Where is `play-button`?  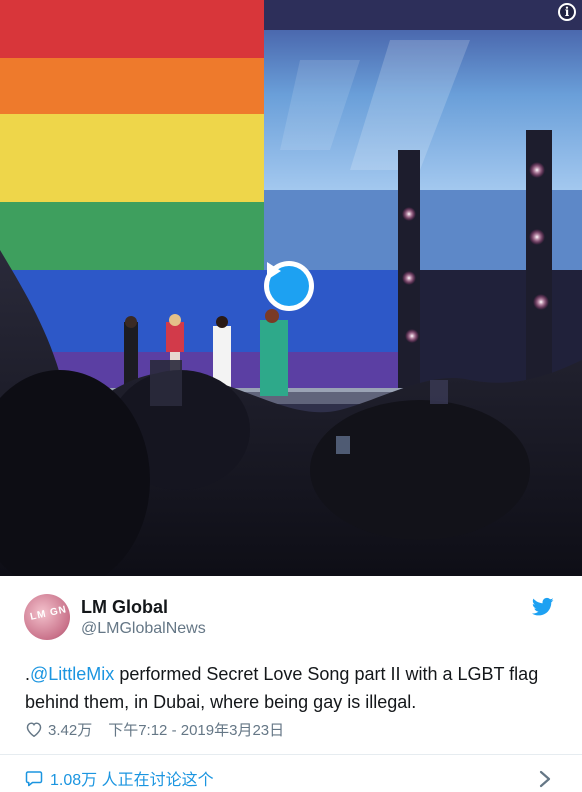
play-button is located at coordinates (289, 286).